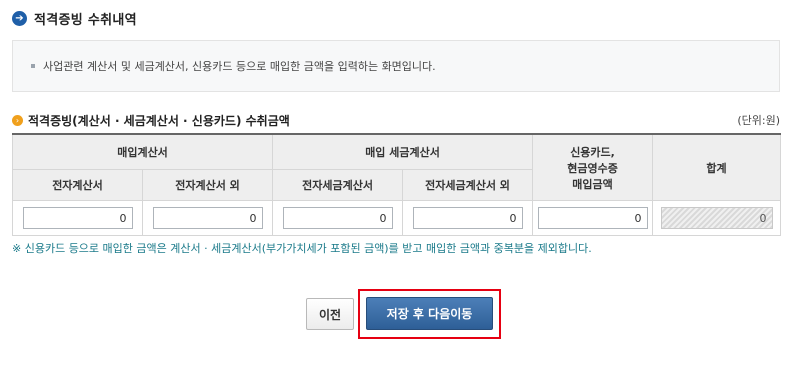 Image resolution: width=792 pixels, height=365 pixels. Describe the element at coordinates (142, 151) in the screenshot. I see `group-header-purchase-invoice: 매입계산서` at that location.